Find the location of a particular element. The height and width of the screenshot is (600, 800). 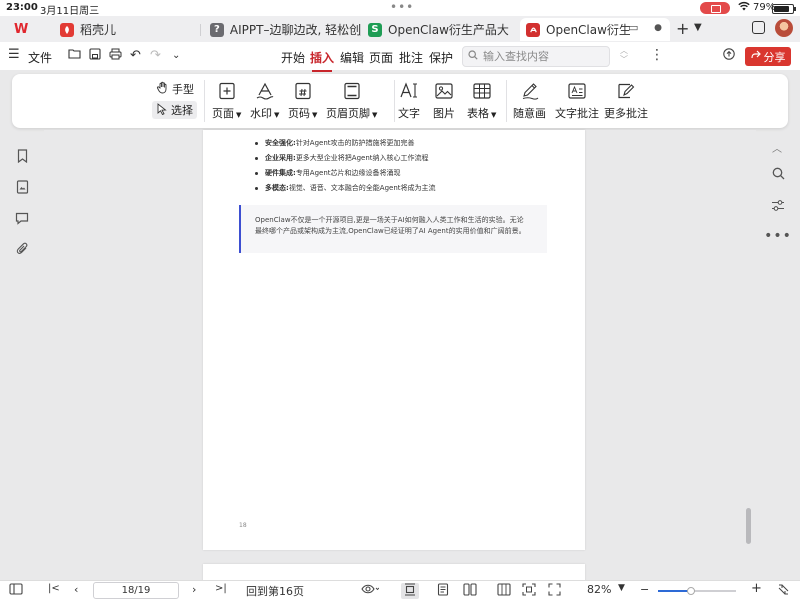

quick-access-chevron-down-icon: ⌄ is located at coordinates (176, 55).